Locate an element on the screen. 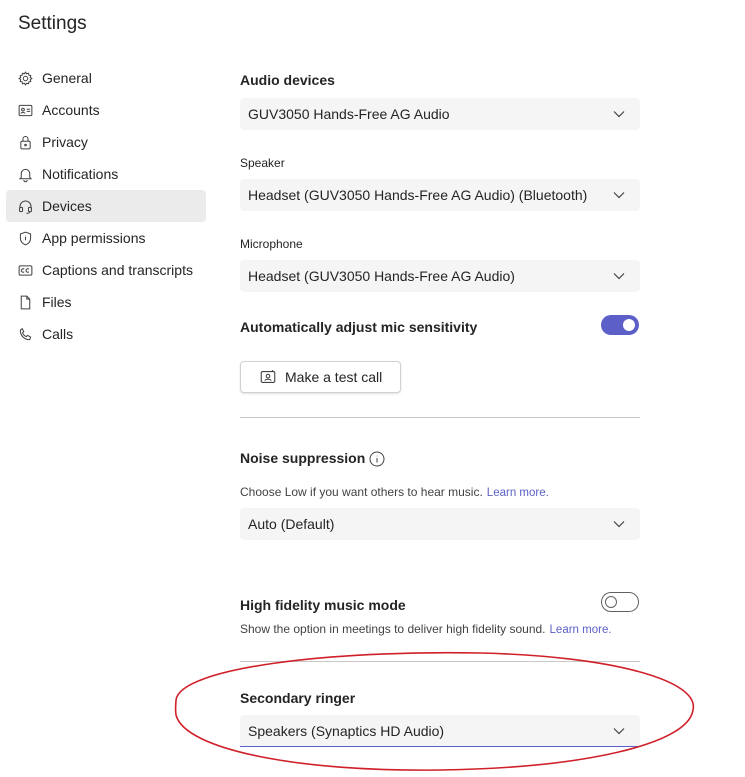 The image size is (745, 777). sidebar-item-files: Files is located at coordinates (106, 302).